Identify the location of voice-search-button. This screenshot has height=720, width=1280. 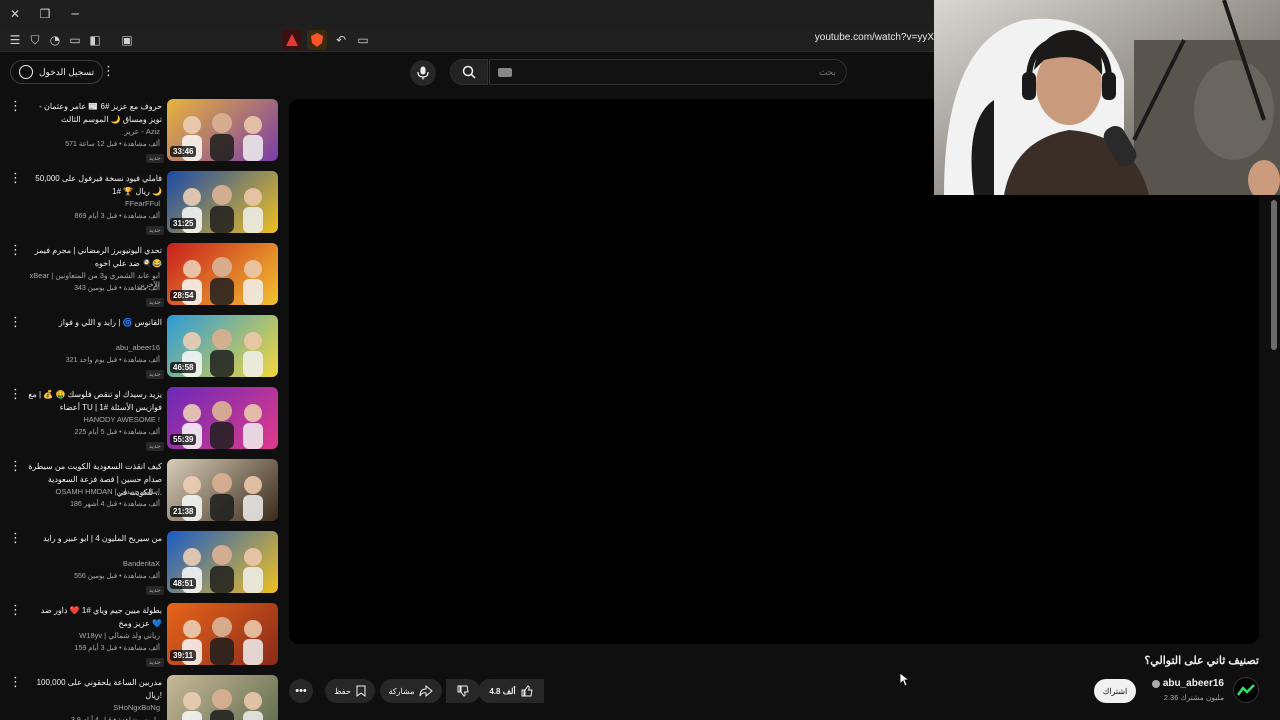
(423, 73).